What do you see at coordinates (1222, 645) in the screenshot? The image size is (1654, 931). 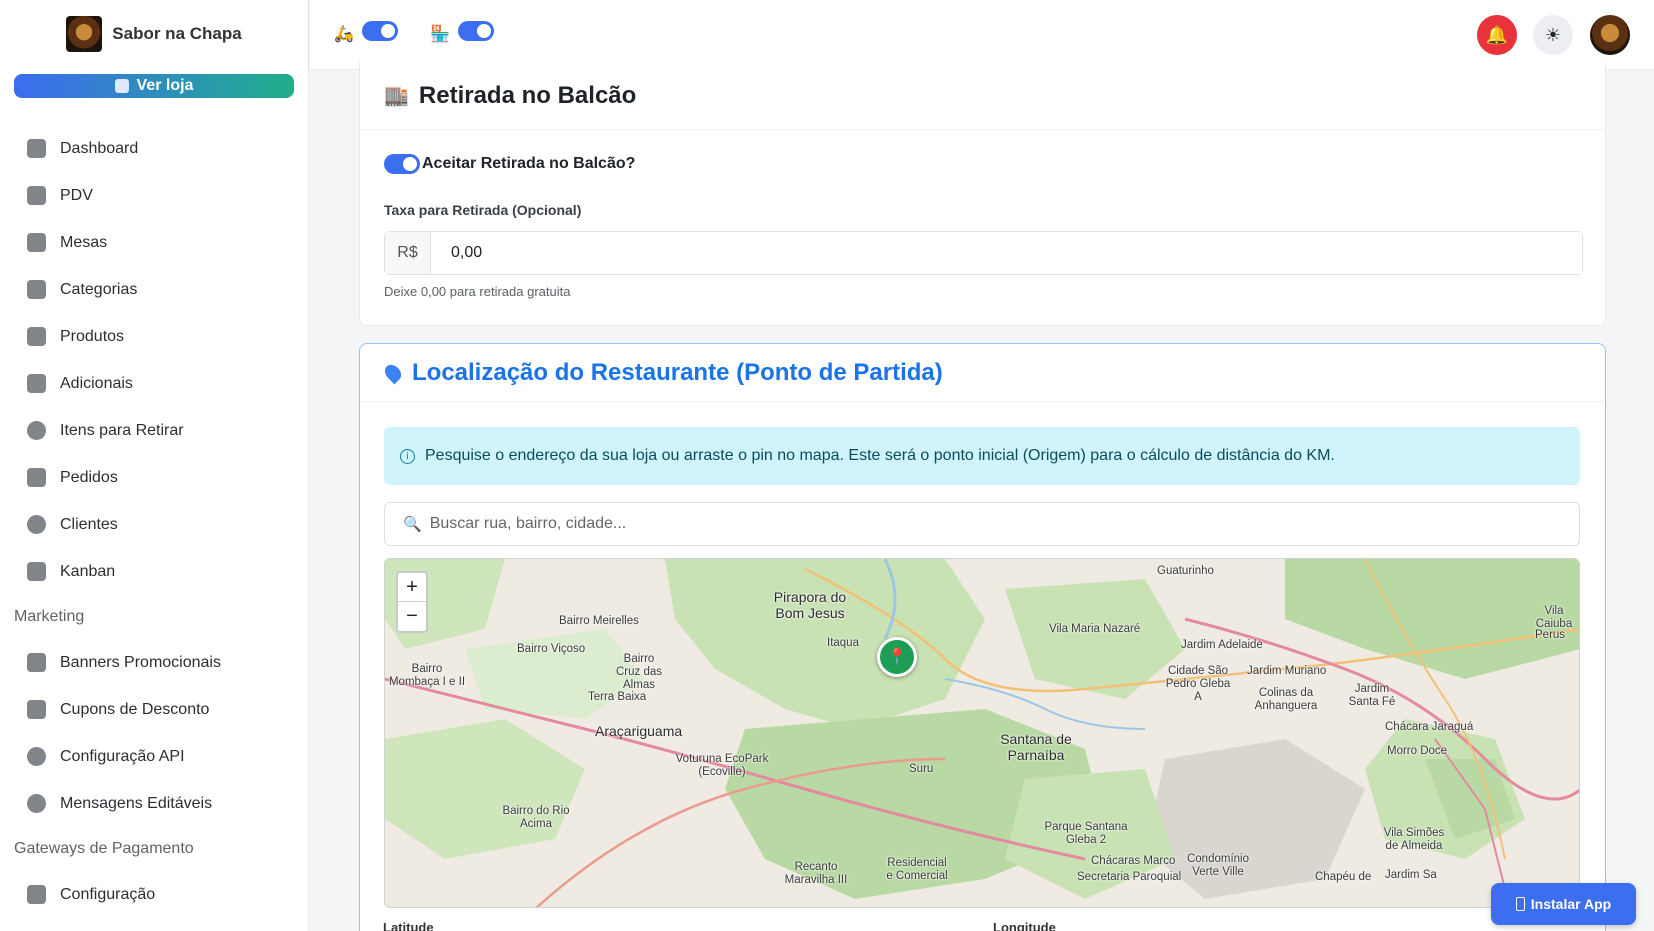 I see `map-label: Jardim Adelaide` at bounding box center [1222, 645].